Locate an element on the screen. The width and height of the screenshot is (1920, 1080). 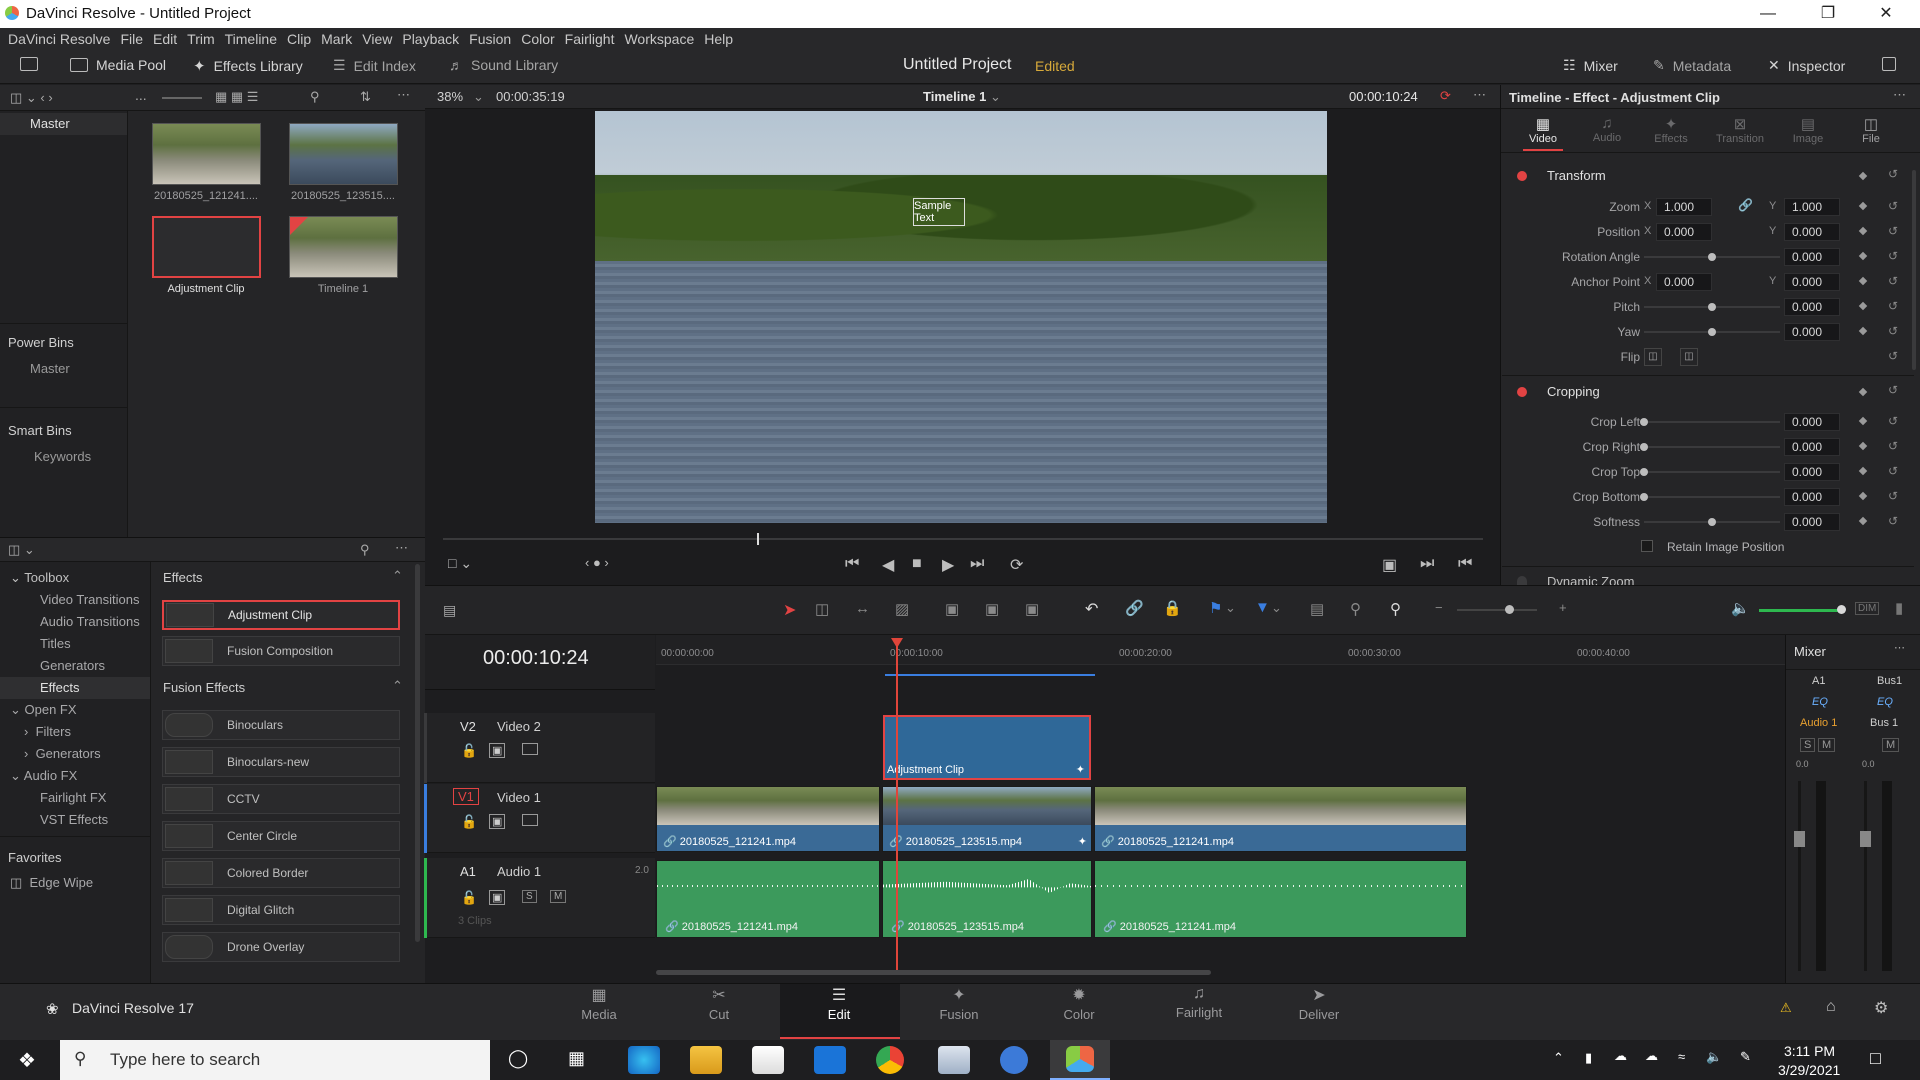
inspector-scrollbar is located at coordinates (1914, 270).